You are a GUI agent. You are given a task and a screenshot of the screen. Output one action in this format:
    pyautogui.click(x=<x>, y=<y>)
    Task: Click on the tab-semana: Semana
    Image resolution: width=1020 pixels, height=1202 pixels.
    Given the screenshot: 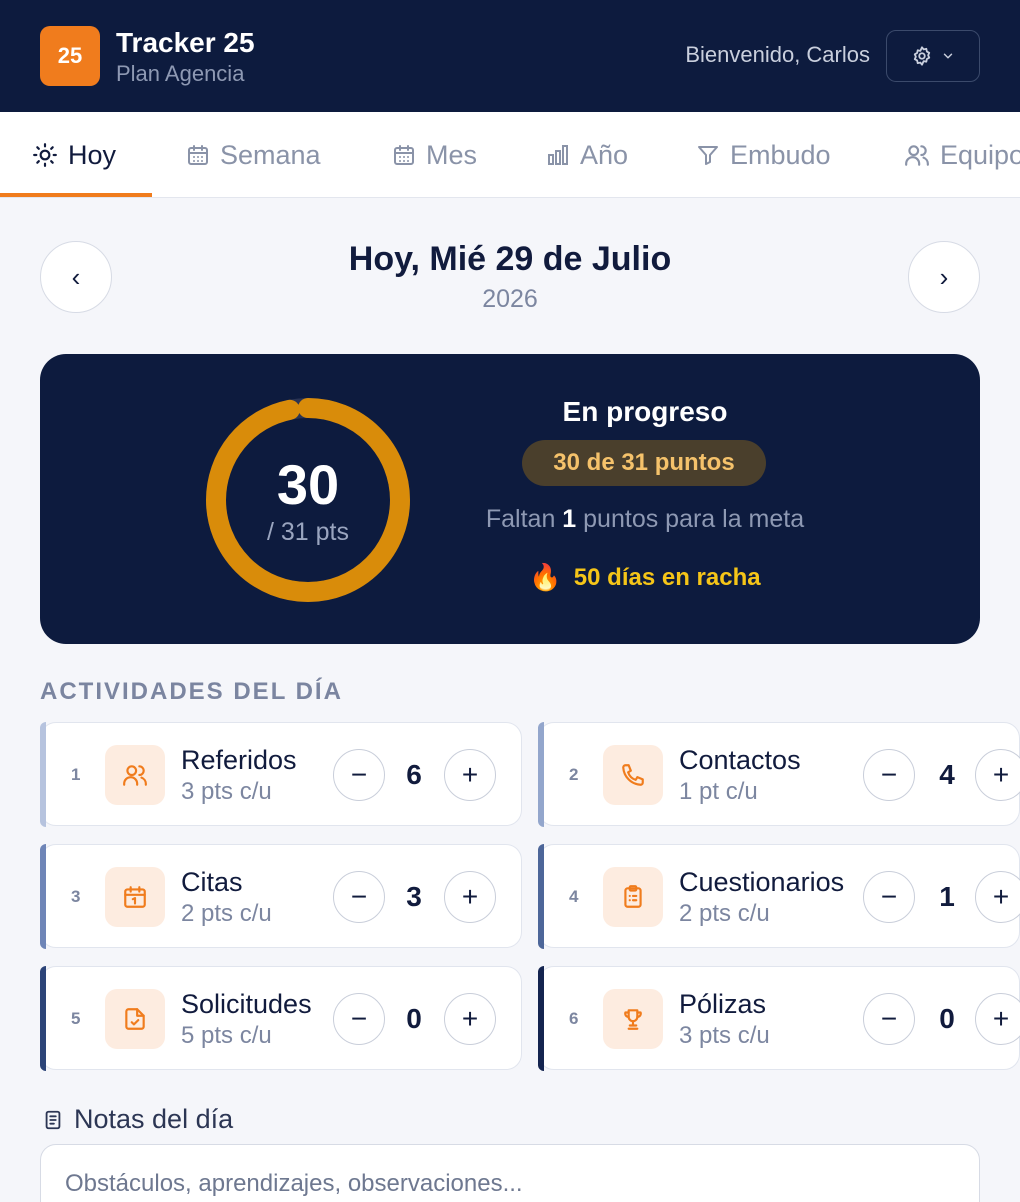 What is the action you would take?
    pyautogui.click(x=253, y=154)
    